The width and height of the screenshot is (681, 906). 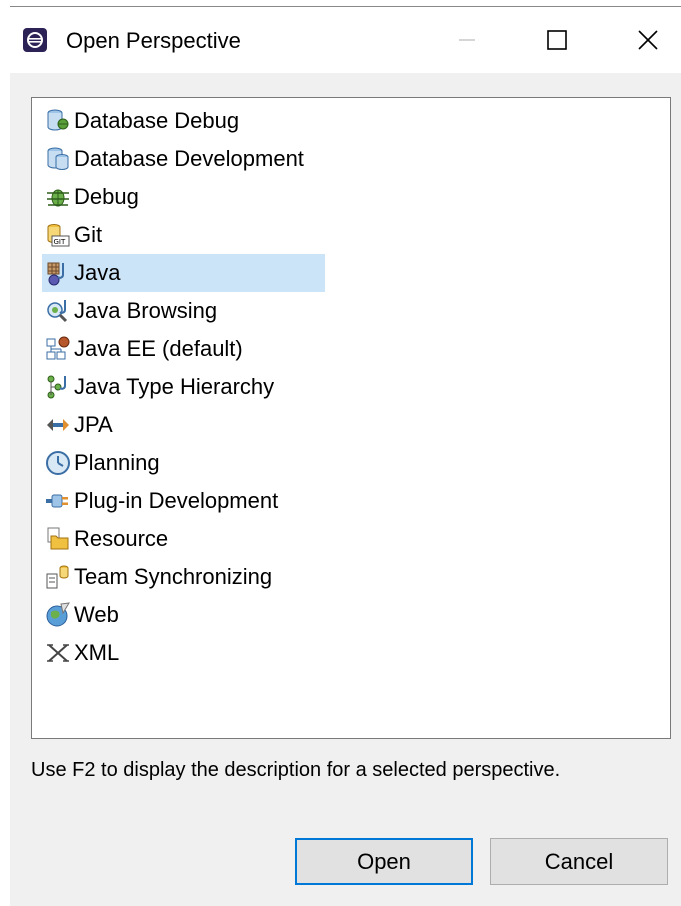 I want to click on list-item-java-ee: Java EE (default), so click(x=183, y=349).